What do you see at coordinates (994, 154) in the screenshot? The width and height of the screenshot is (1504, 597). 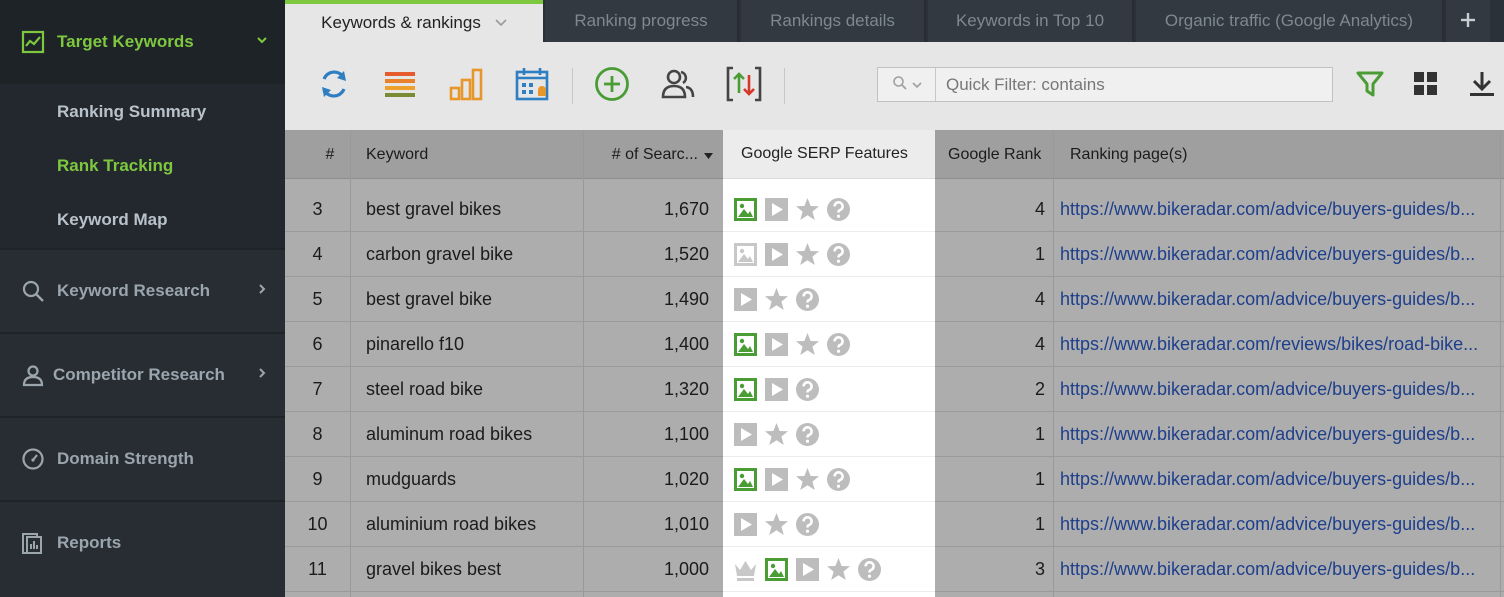 I see `column-header-google-rank: Google Rank` at bounding box center [994, 154].